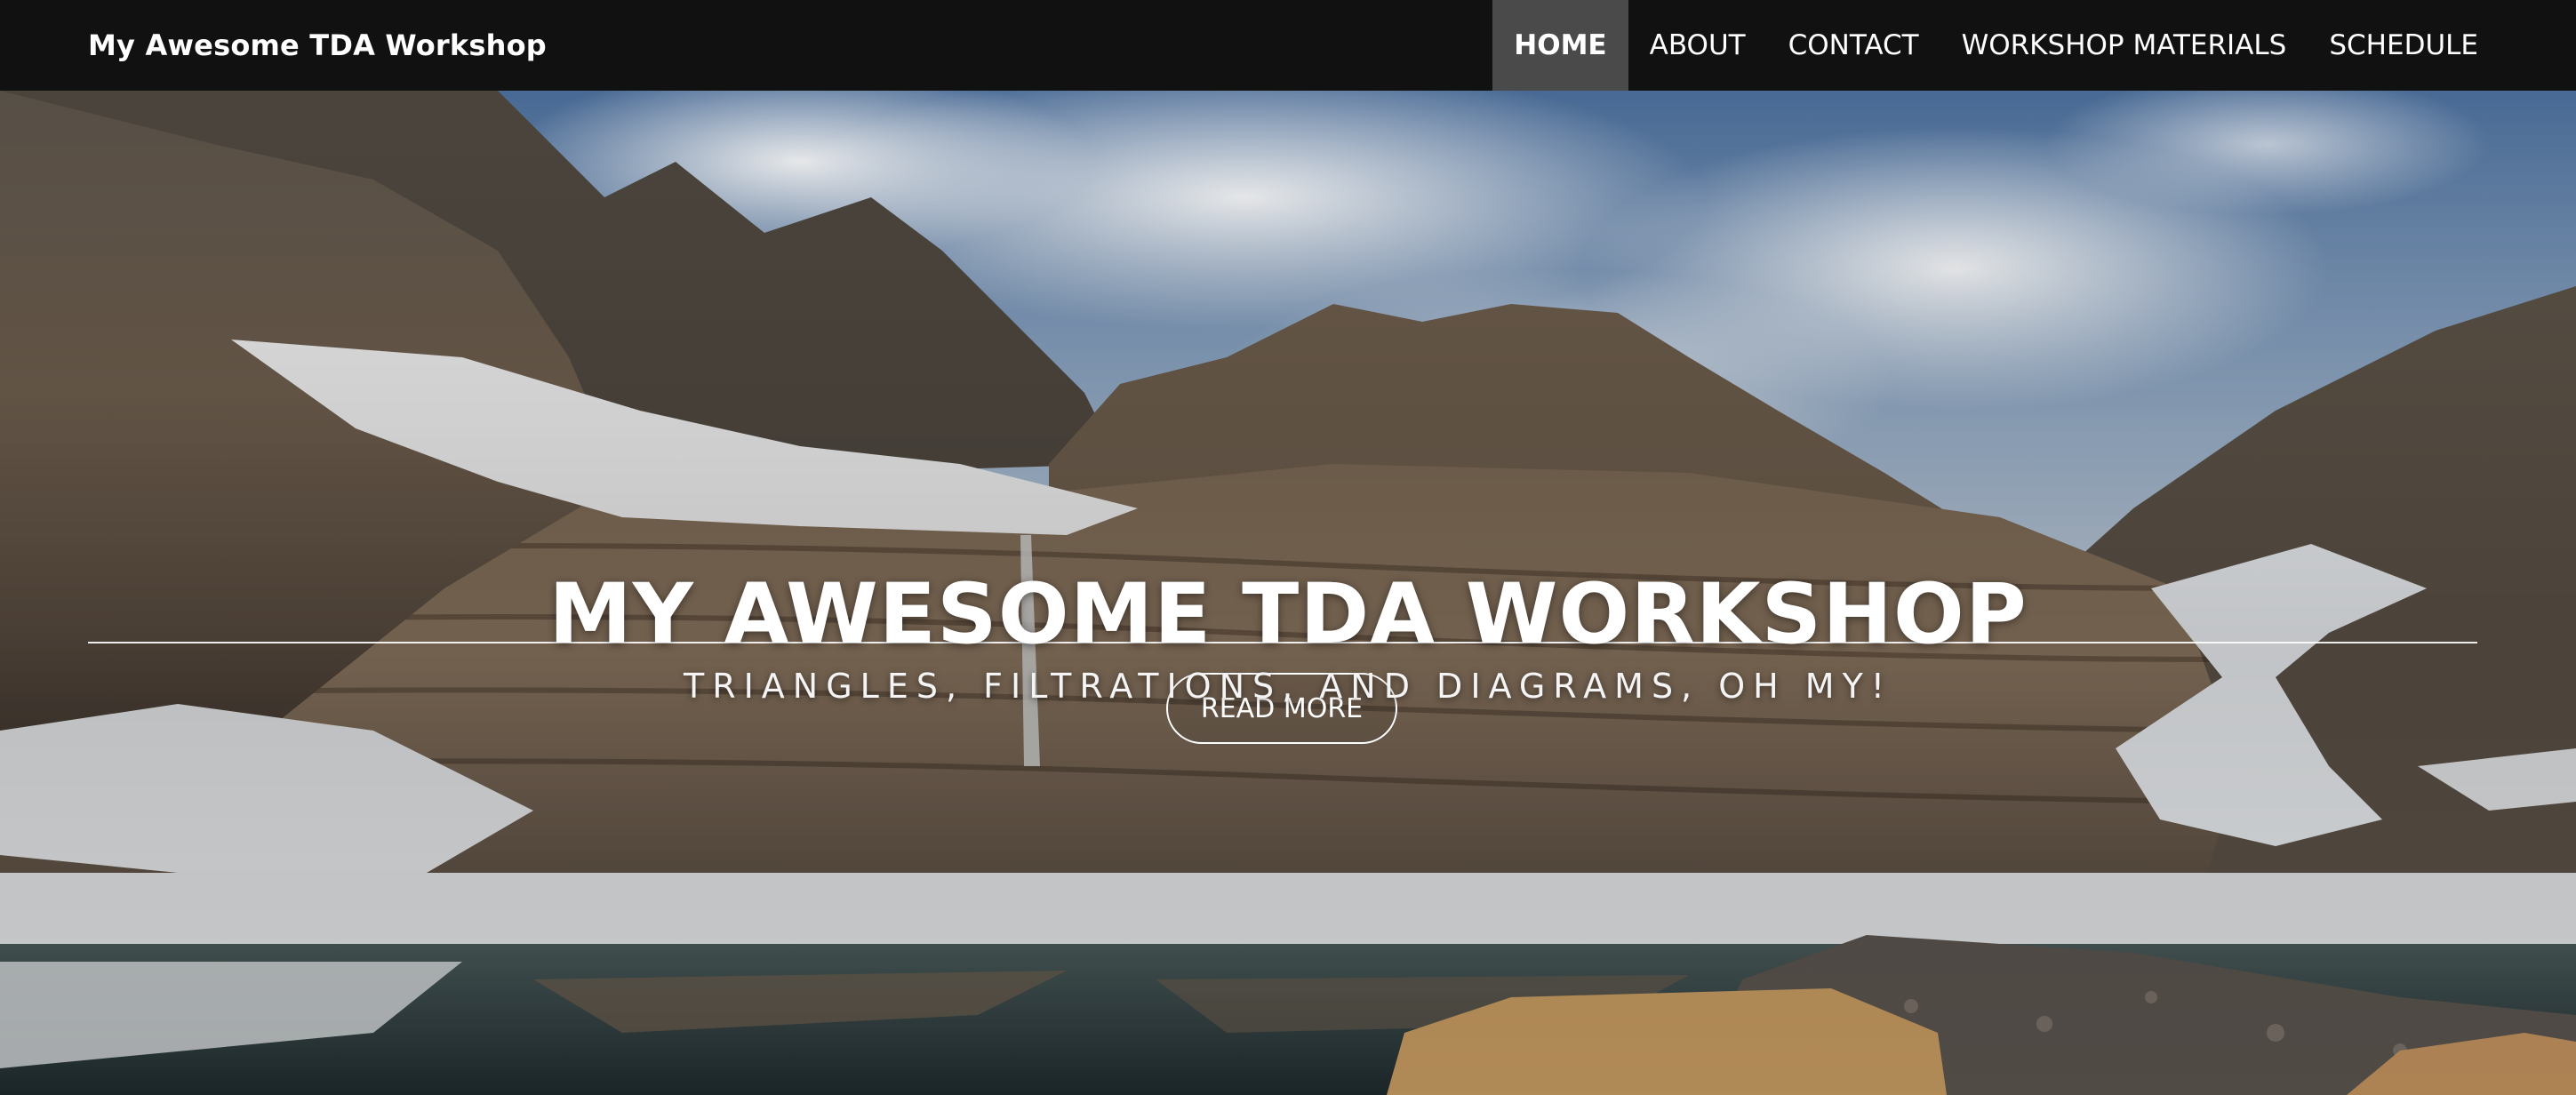 This screenshot has width=2576, height=1095. Describe the element at coordinates (1697, 45) in the screenshot. I see `nav-about: ABOUT` at that location.